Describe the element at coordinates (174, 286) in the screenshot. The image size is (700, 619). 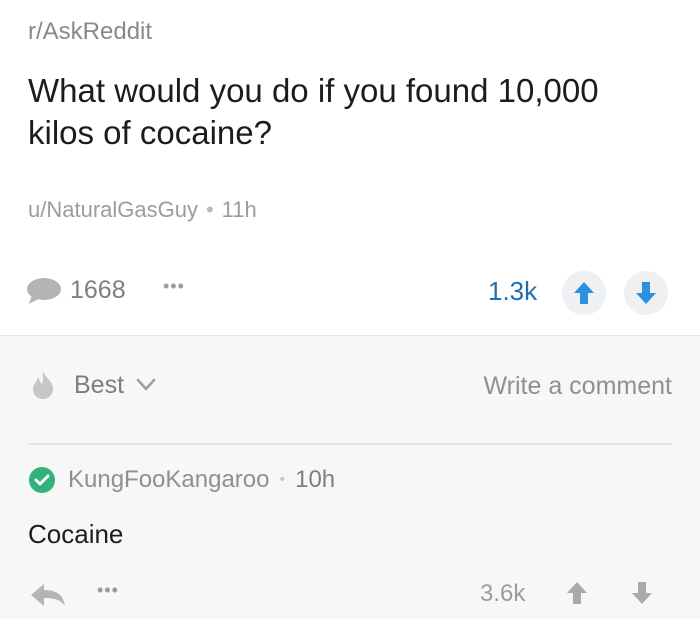
I see `more-options-button: •••` at that location.